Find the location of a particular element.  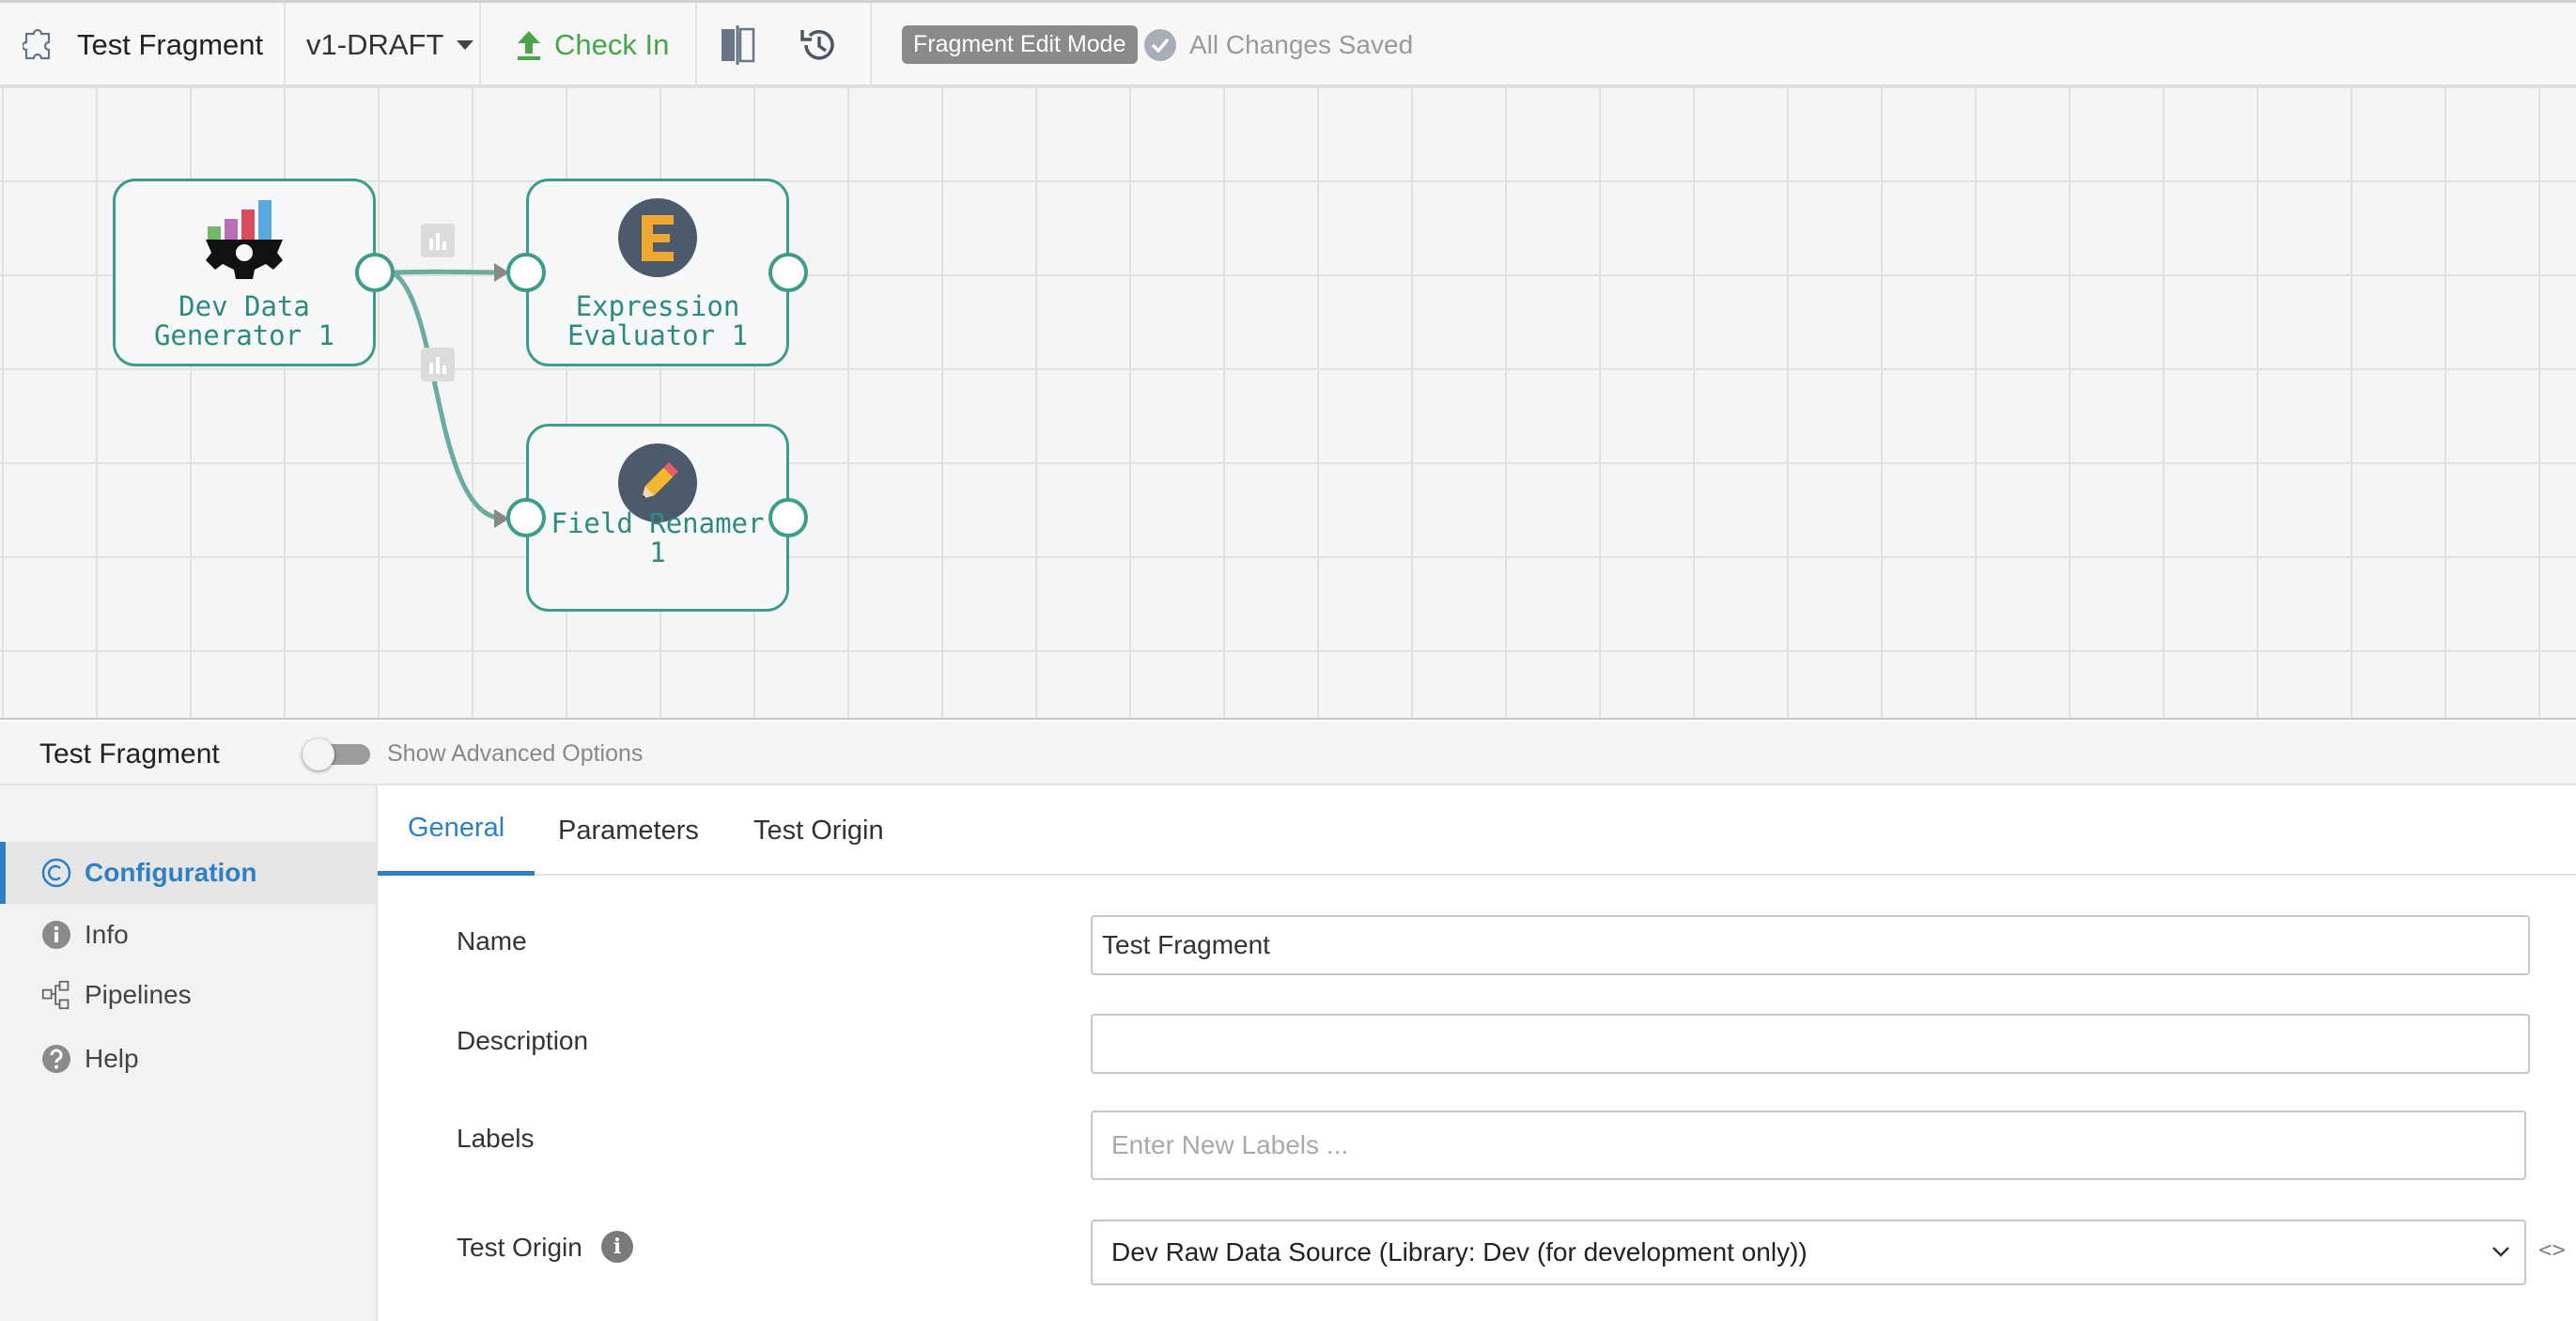

expression-evaluator-icon is located at coordinates (657, 238).